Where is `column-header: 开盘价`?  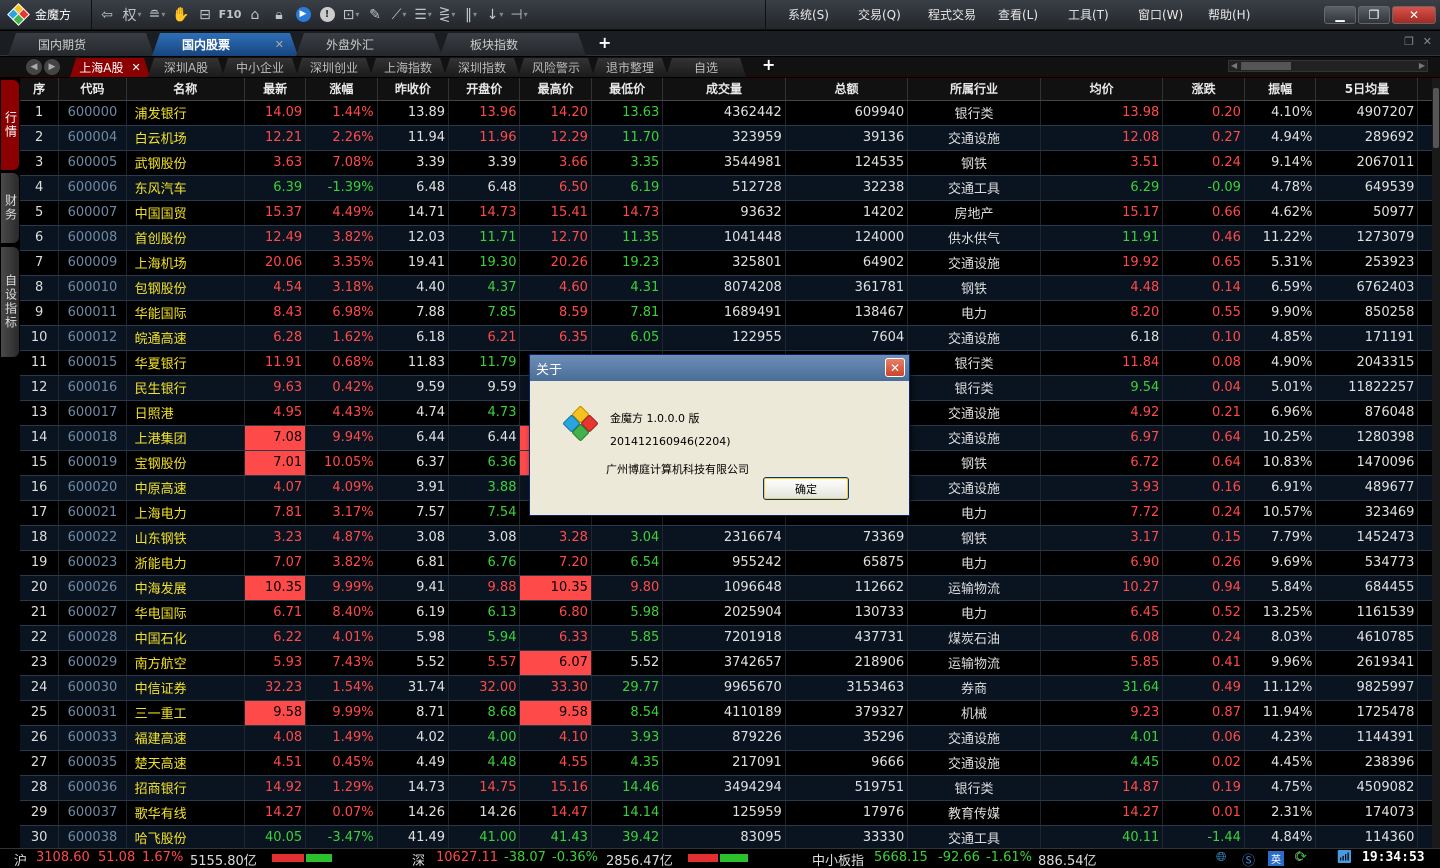 column-header: 开盘价 is located at coordinates (484, 89).